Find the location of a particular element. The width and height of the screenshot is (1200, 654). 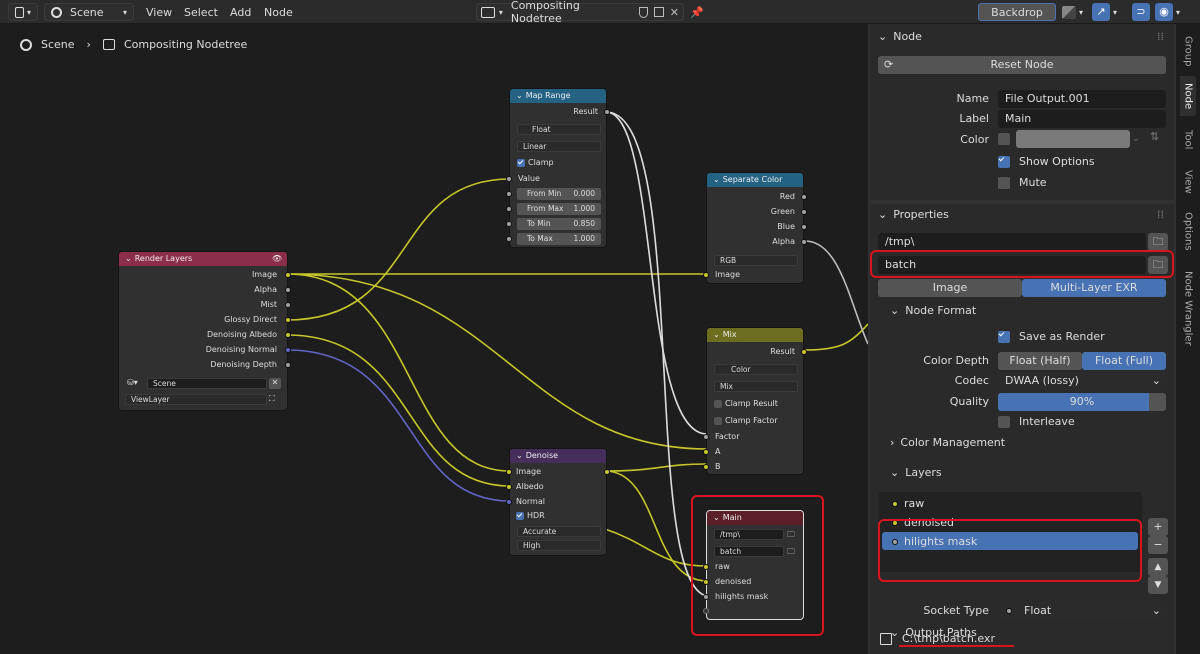

save-as-render-checkbox: Save as Render is located at coordinates (1051, 336).